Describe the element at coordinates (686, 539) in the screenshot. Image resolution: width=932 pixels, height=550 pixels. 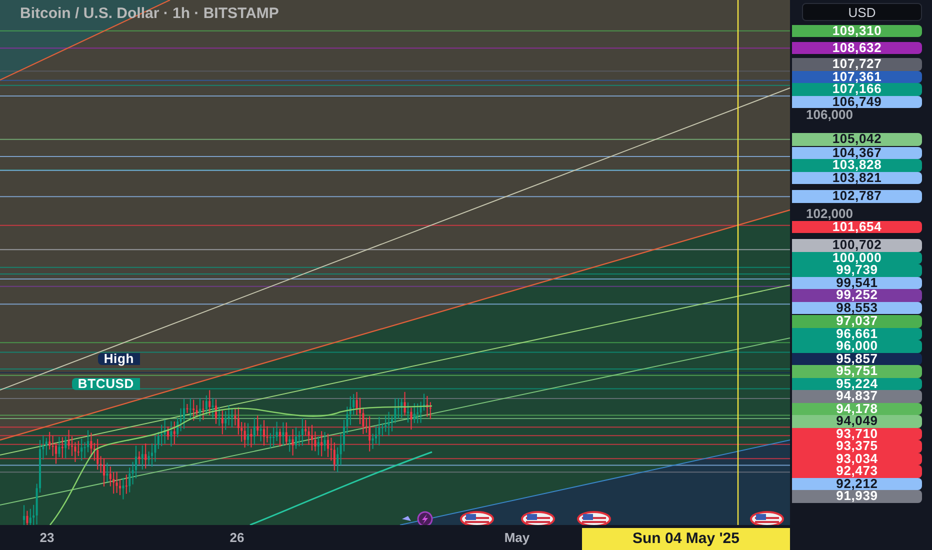
I see `crosshair-date-label: Sun 04 May '25` at that location.